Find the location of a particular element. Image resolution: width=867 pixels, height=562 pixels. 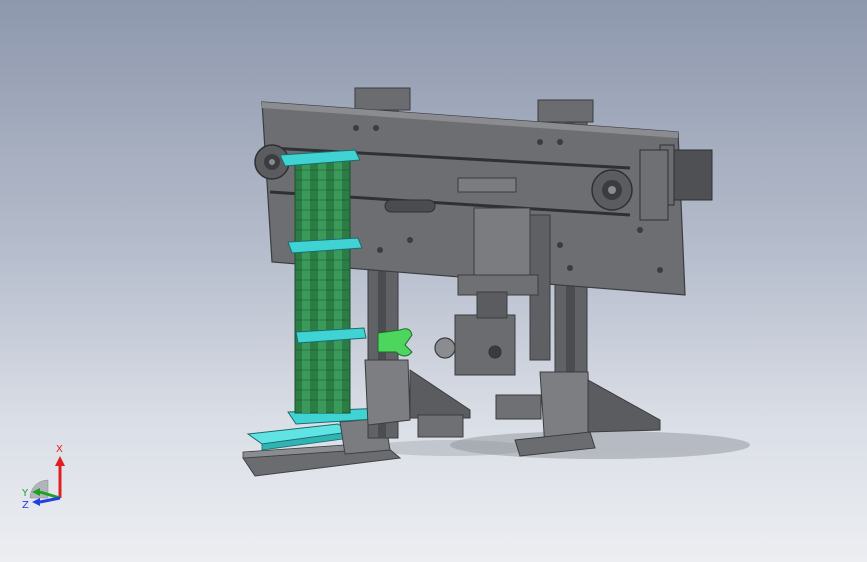

green-gripper is located at coordinates (395, 342).